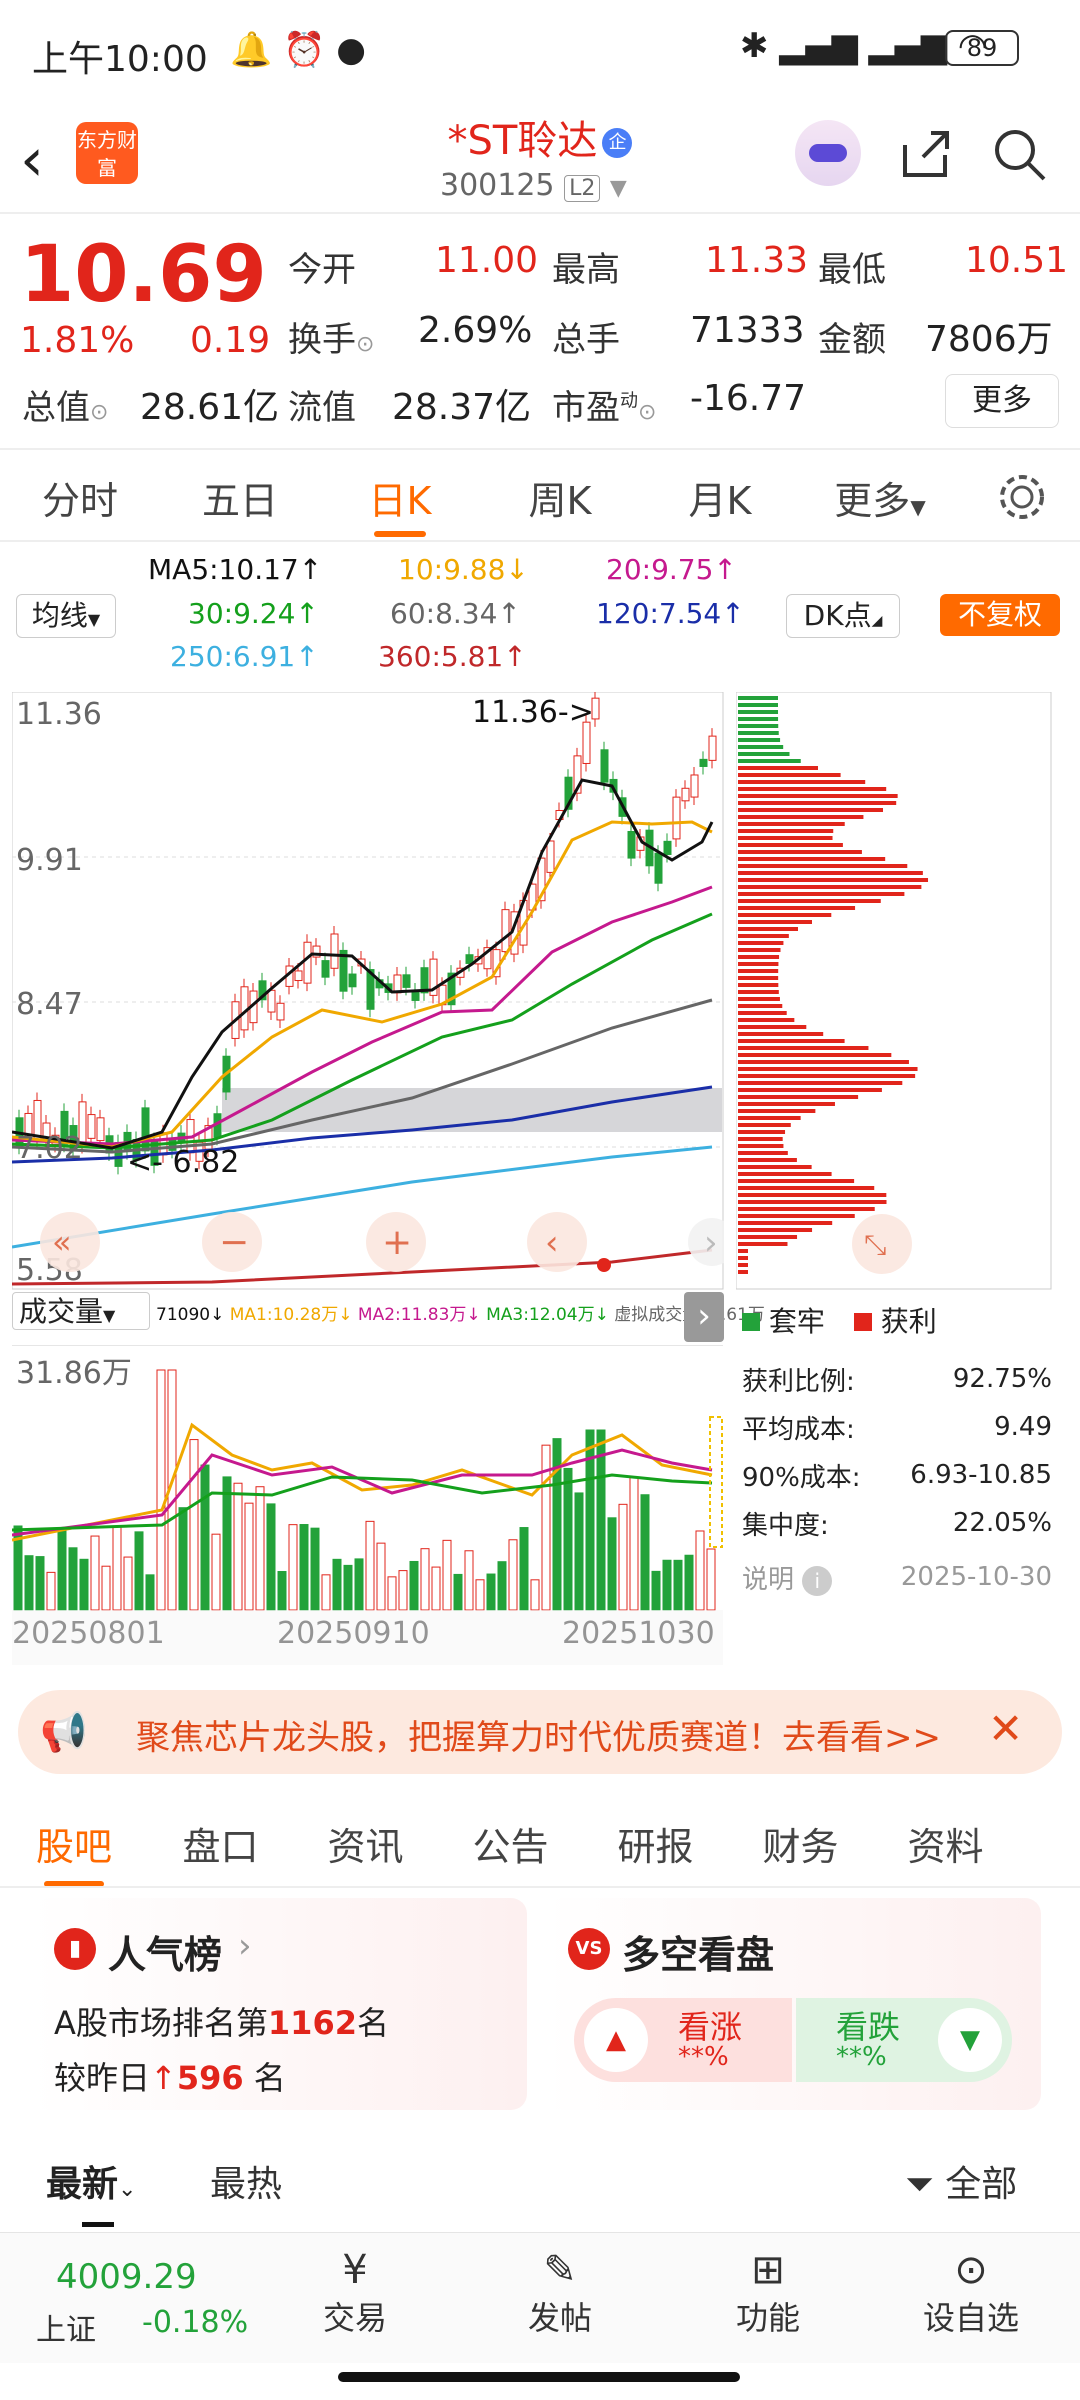 The width and height of the screenshot is (1080, 2400). What do you see at coordinates (862, 1322) in the screenshot?
I see `profit-swatch` at bounding box center [862, 1322].